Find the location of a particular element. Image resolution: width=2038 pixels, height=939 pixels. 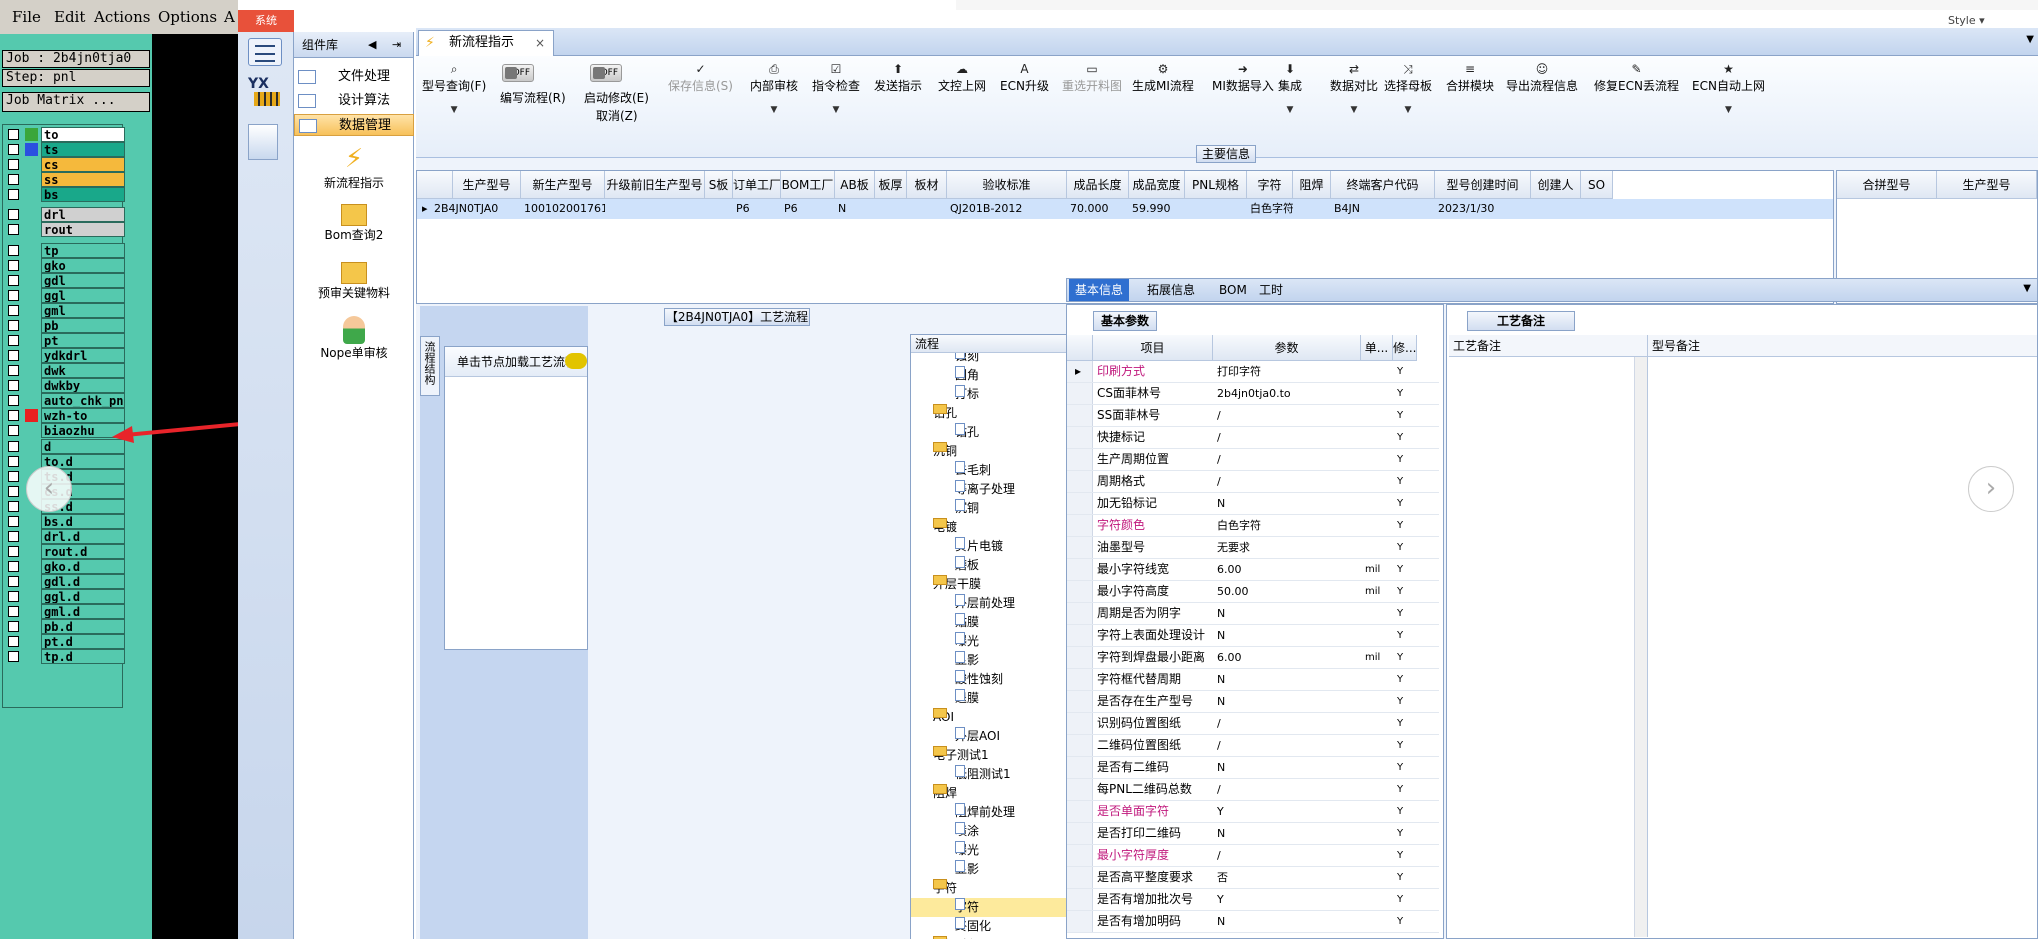

param-col-header: 参数 is located at coordinates (1287, 348).